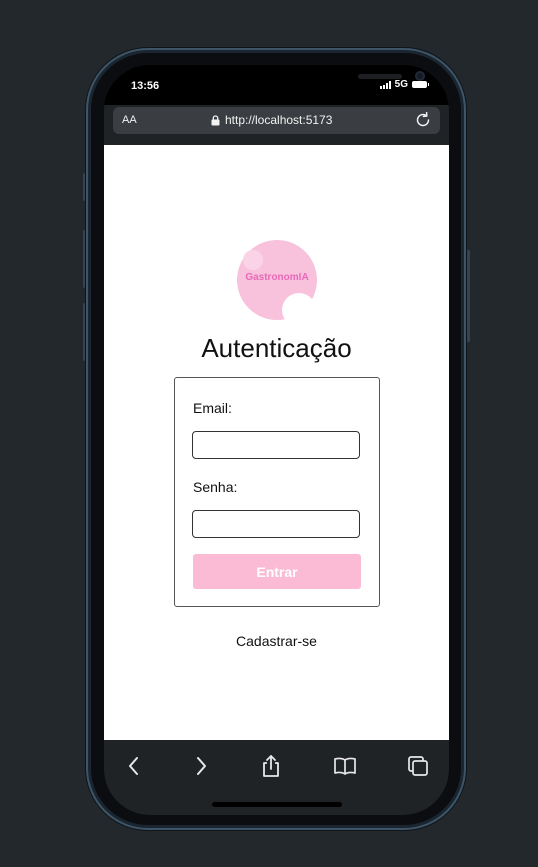 This screenshot has width=538, height=867. What do you see at coordinates (212, 408) in the screenshot?
I see `email-label: Email:` at bounding box center [212, 408].